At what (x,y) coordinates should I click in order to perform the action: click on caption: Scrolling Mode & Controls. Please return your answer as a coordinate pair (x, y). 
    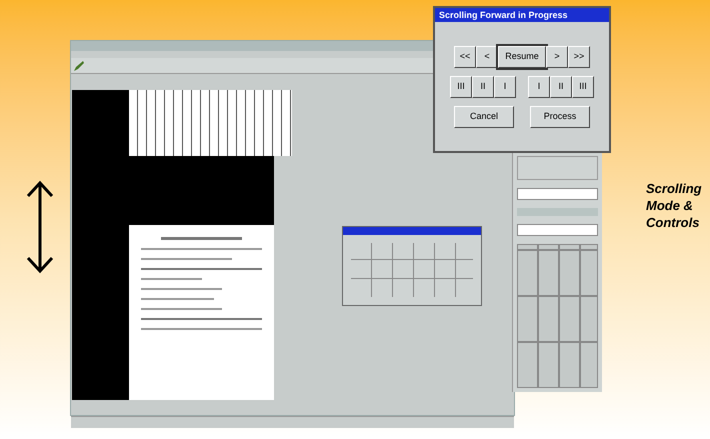
    Looking at the image, I should click on (674, 205).